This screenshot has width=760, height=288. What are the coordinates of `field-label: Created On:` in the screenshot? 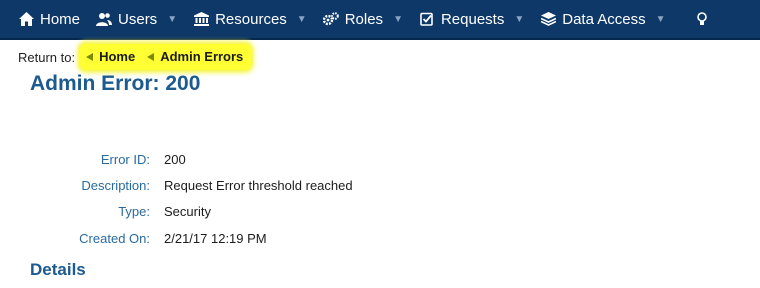 It's located at (114, 238).